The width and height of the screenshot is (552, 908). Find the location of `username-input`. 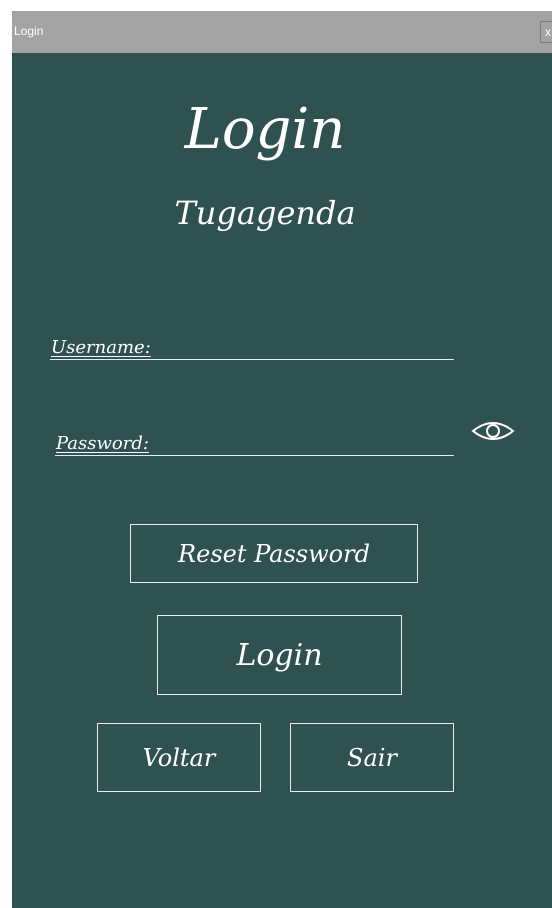

username-input is located at coordinates (323, 344).